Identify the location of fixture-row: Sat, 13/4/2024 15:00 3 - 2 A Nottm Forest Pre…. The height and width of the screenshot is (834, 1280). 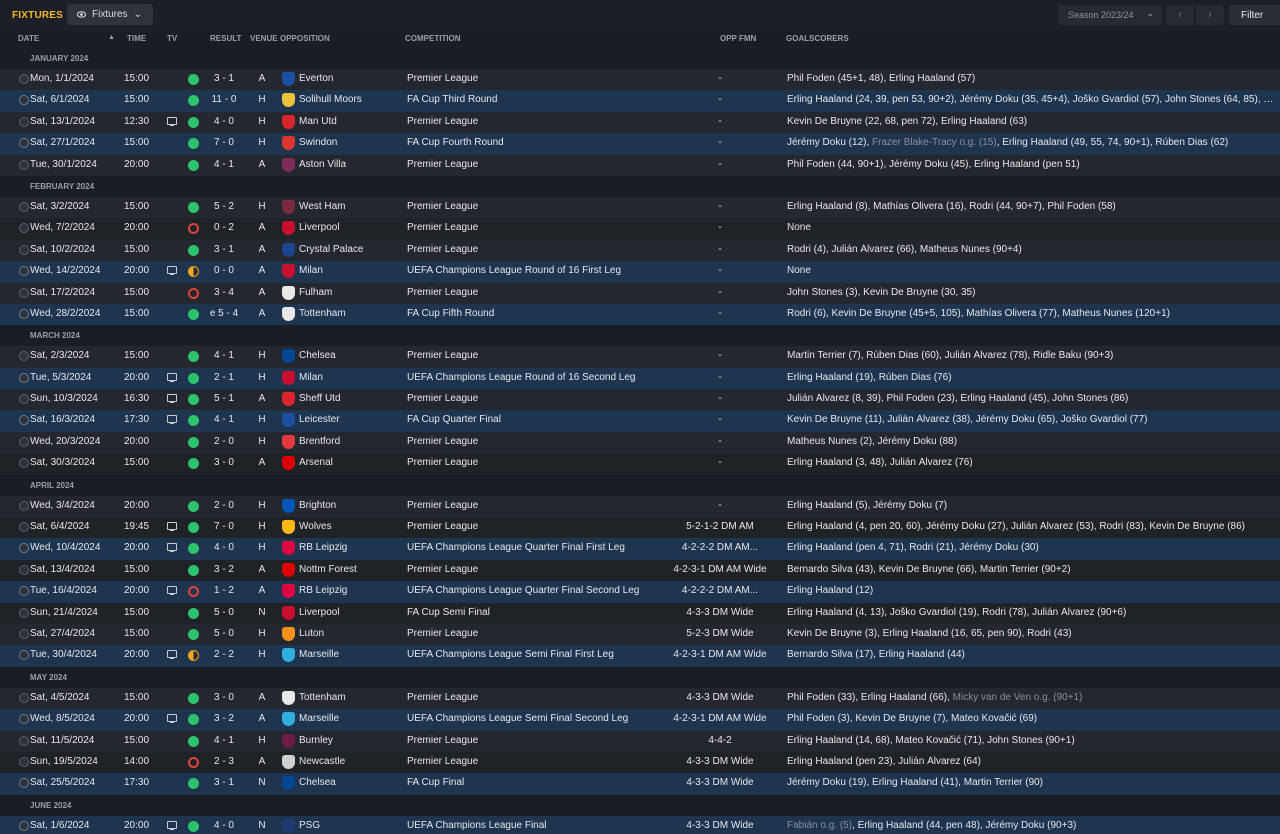
(640, 570).